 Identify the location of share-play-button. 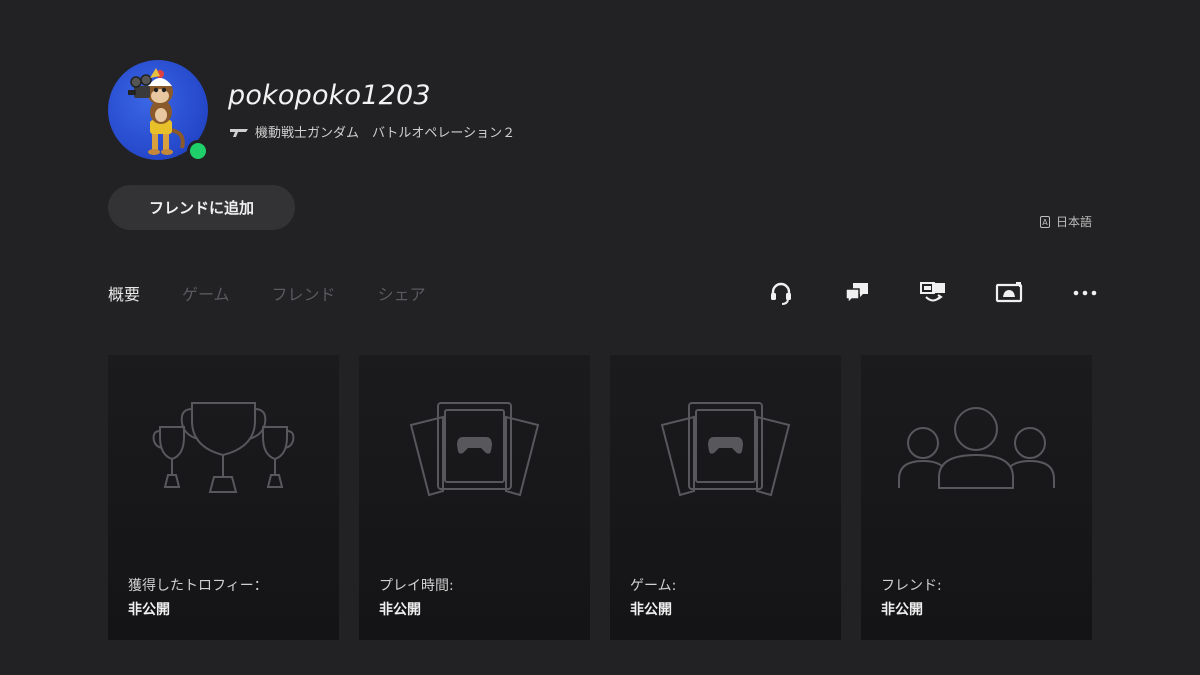
(1009, 293).